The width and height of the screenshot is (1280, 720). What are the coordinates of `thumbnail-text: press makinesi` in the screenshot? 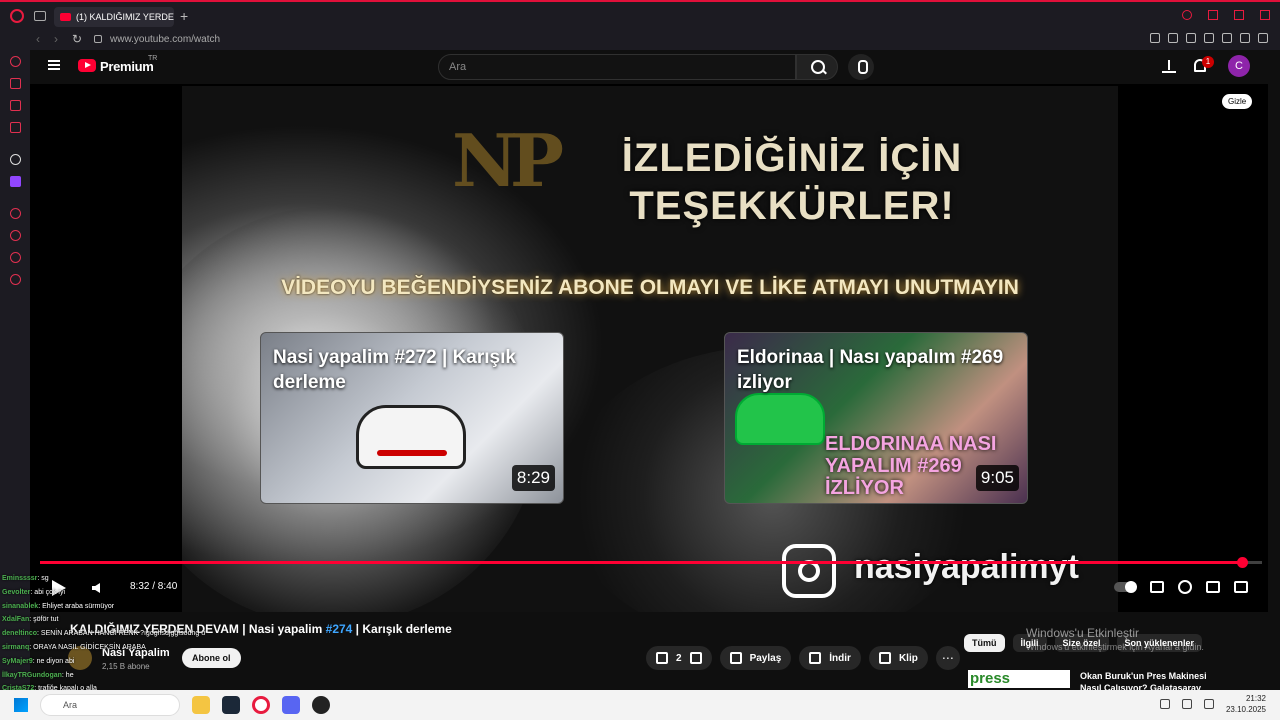 It's located at (990, 678).